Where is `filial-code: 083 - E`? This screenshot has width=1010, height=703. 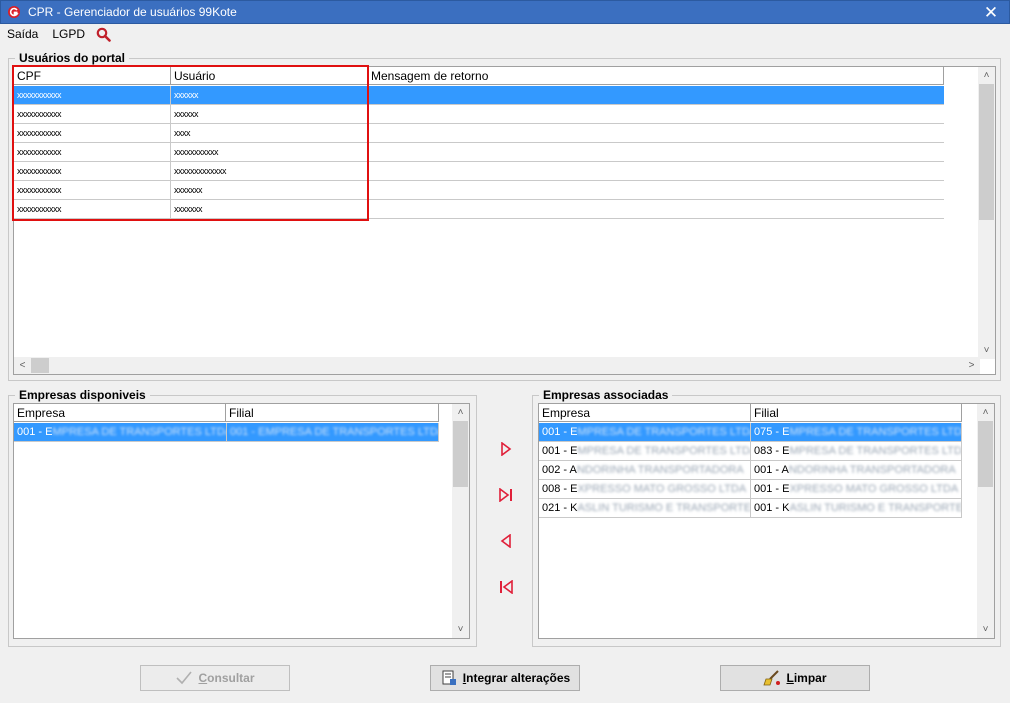
filial-code: 083 - E is located at coordinates (772, 451).